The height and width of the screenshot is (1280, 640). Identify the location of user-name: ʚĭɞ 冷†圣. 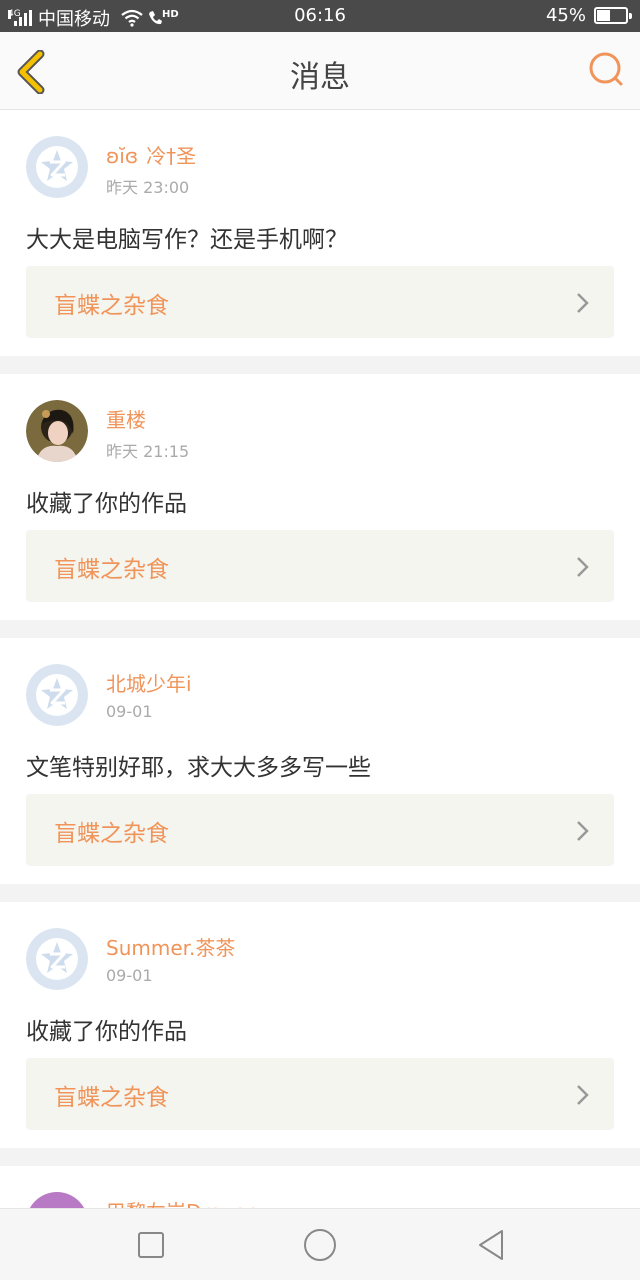
(151, 154).